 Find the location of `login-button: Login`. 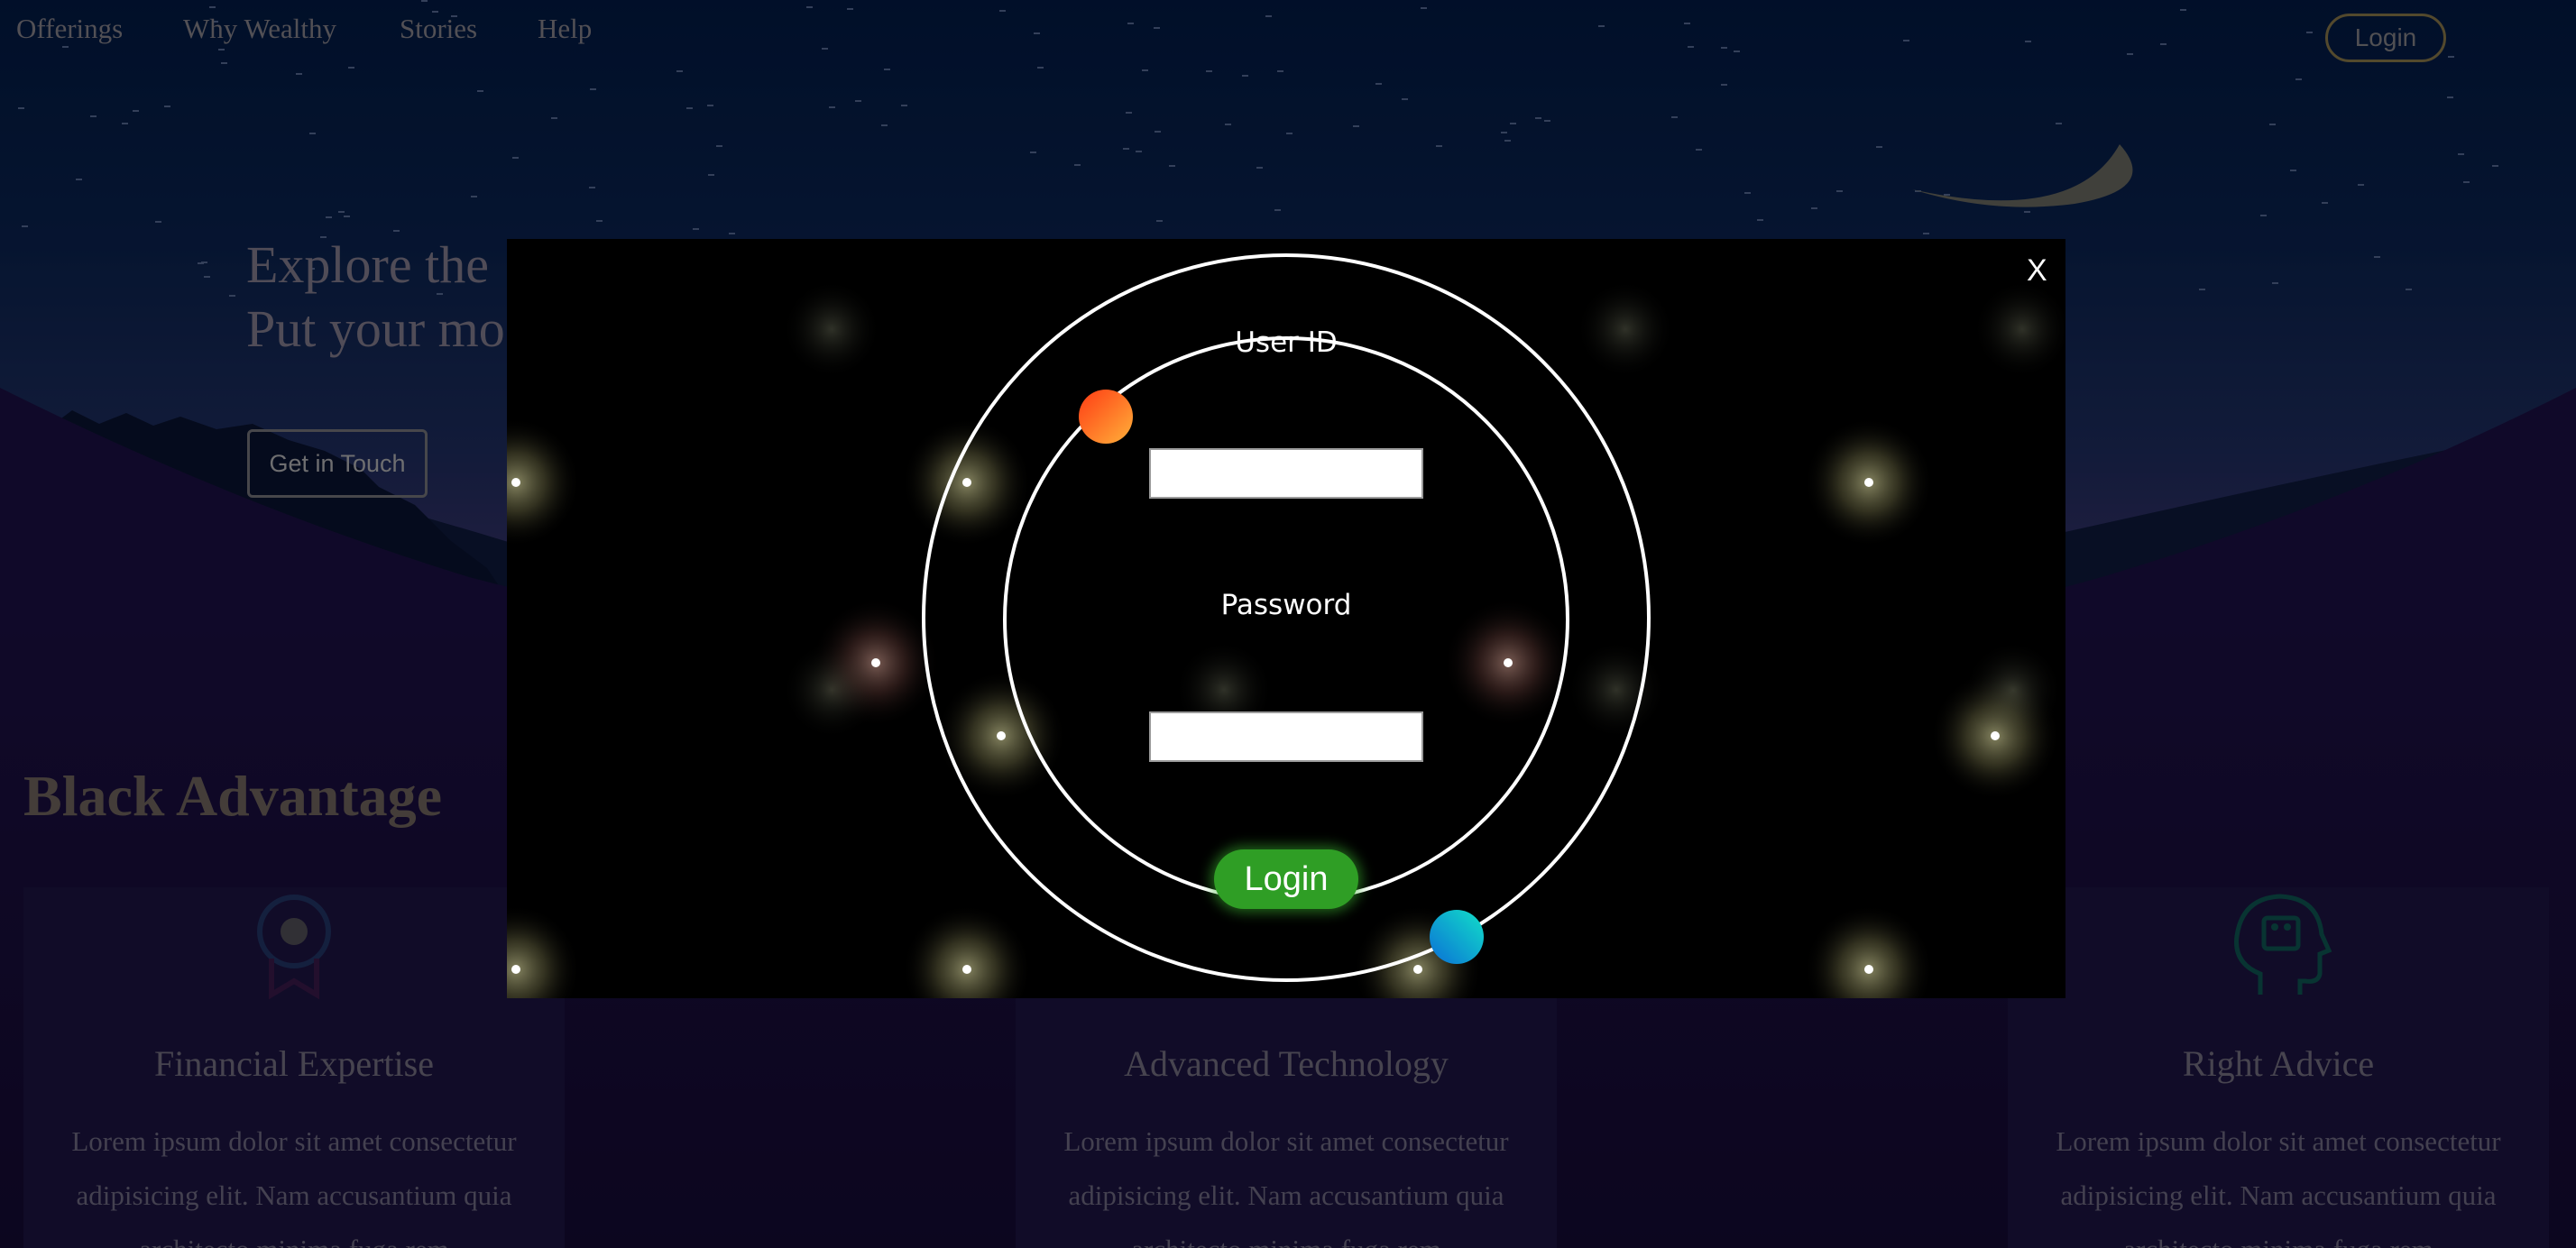

login-button: Login is located at coordinates (1286, 879).